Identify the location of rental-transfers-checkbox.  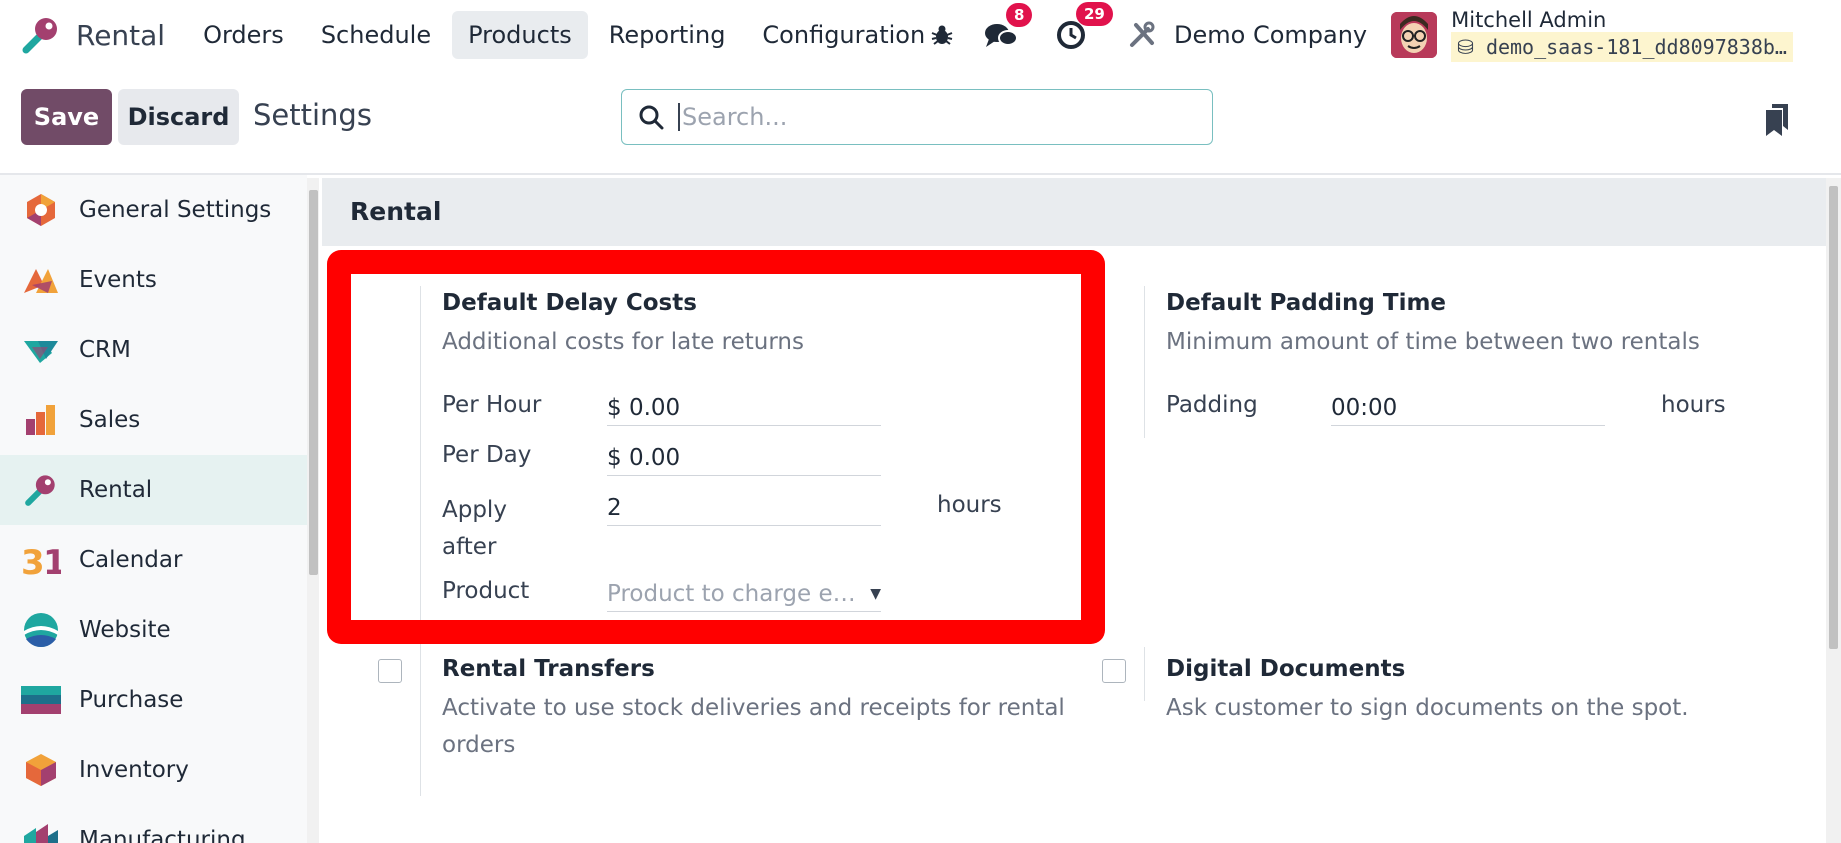
(390, 671).